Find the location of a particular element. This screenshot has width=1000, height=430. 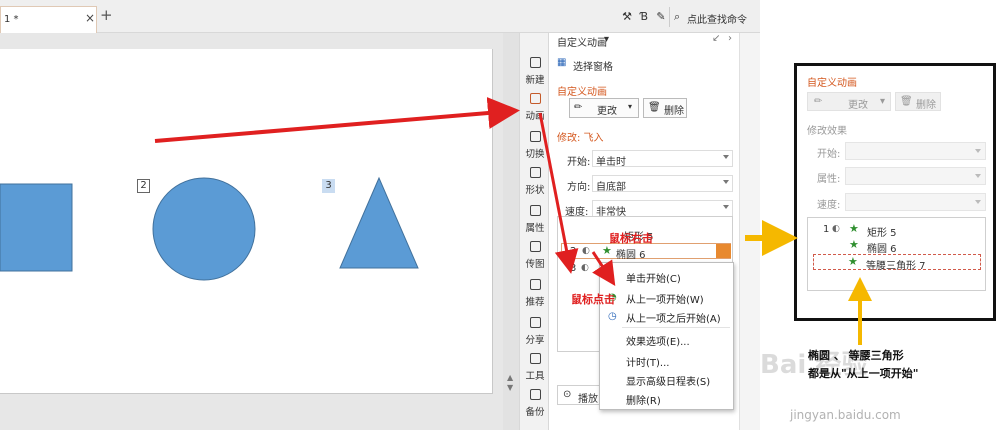

tools-button: 工具 is located at coordinates (535, 373).